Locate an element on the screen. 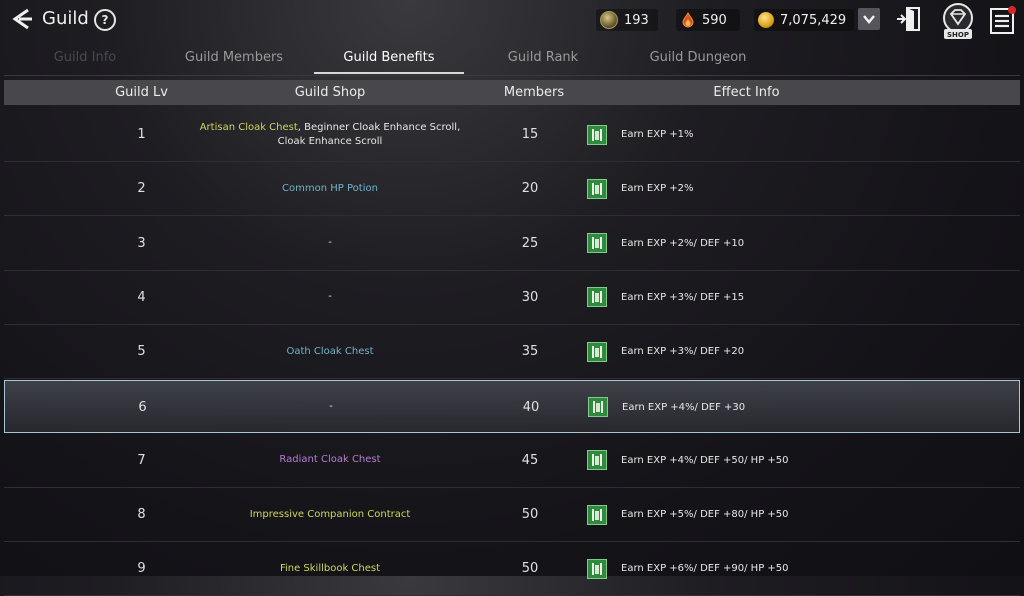 This screenshot has height=596, width=1024. tab-guild-dungeon: Guild Dungeon is located at coordinates (698, 59).